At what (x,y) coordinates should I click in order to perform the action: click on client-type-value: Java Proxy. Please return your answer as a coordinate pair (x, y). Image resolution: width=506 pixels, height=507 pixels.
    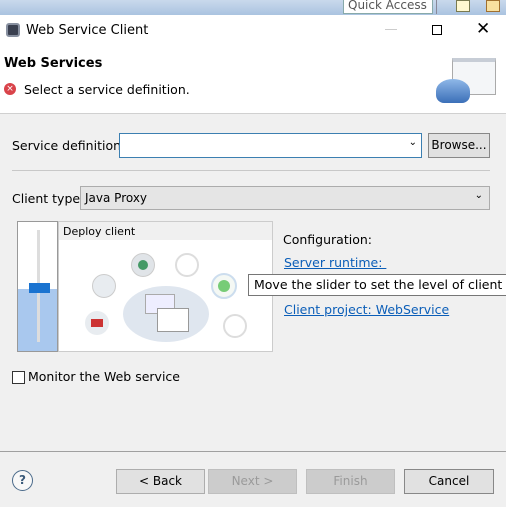
    Looking at the image, I should click on (116, 198).